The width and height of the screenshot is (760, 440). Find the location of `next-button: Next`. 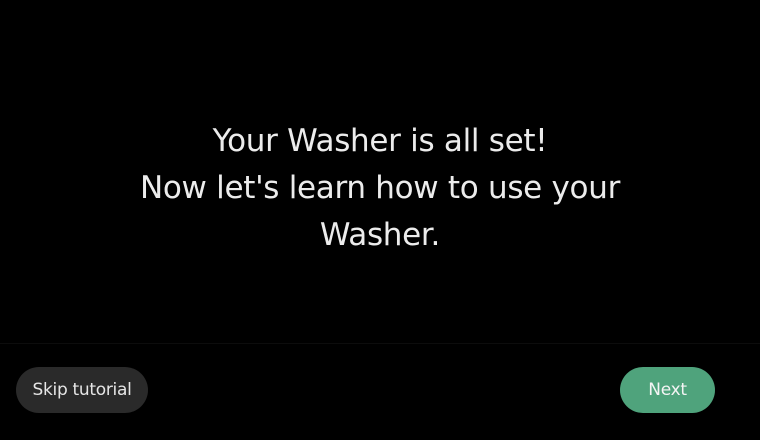

next-button: Next is located at coordinates (667, 390).